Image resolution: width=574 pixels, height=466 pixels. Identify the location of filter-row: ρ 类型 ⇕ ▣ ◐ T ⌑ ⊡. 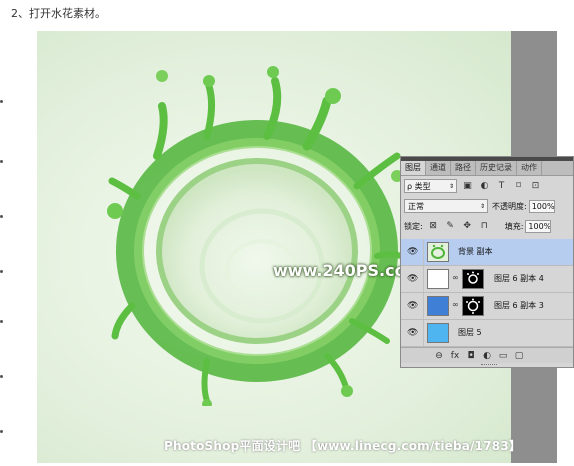
(487, 186).